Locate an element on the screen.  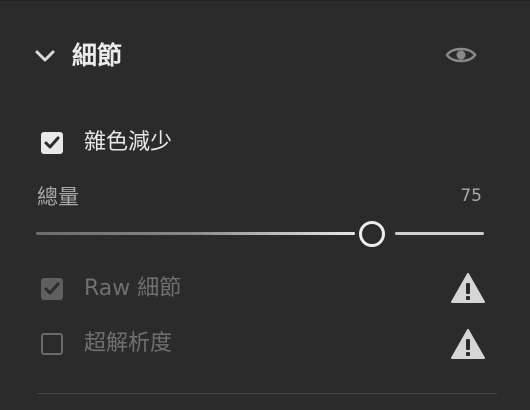
amount-slider is located at coordinates (260, 234).